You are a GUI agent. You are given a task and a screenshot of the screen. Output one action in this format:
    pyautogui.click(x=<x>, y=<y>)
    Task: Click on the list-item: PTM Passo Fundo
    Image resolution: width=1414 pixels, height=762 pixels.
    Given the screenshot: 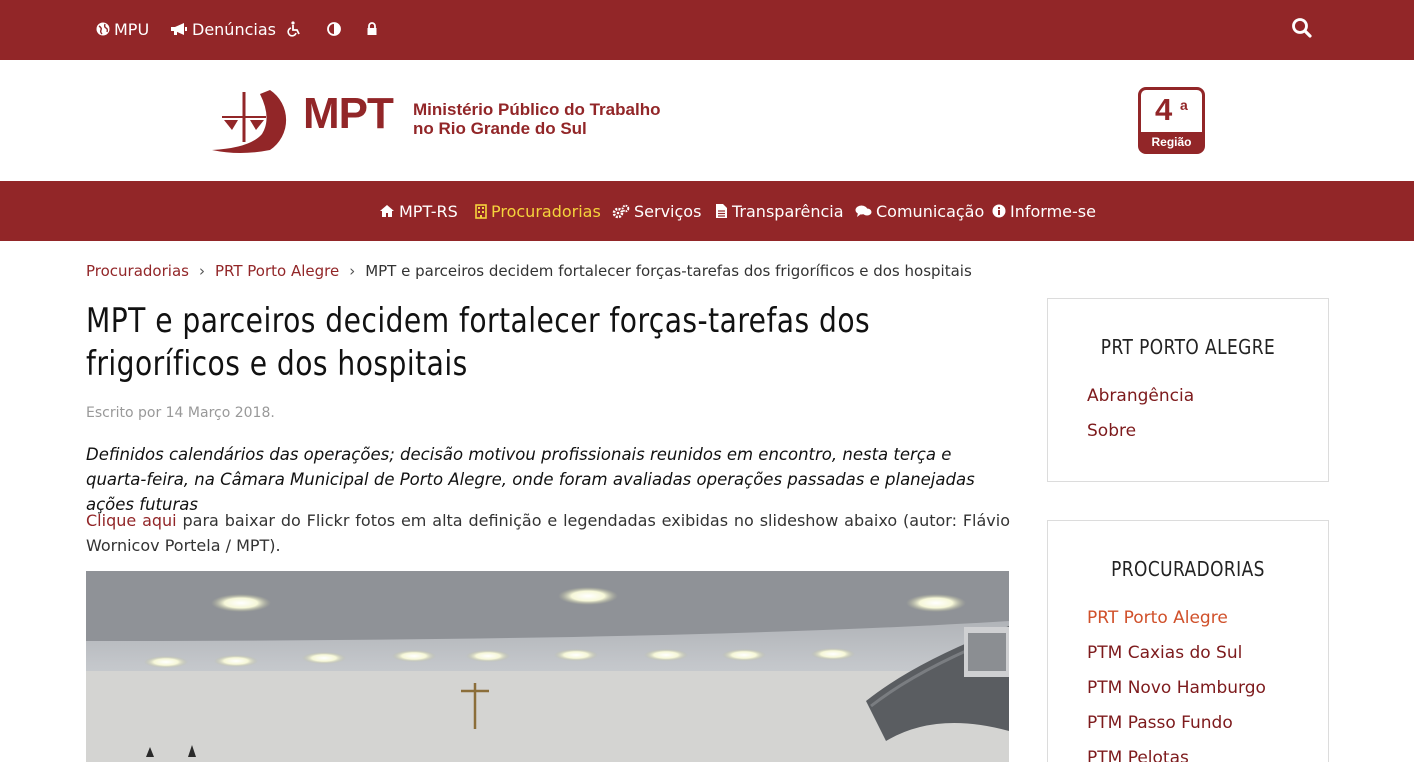 What is the action you would take?
    pyautogui.click(x=1176, y=728)
    